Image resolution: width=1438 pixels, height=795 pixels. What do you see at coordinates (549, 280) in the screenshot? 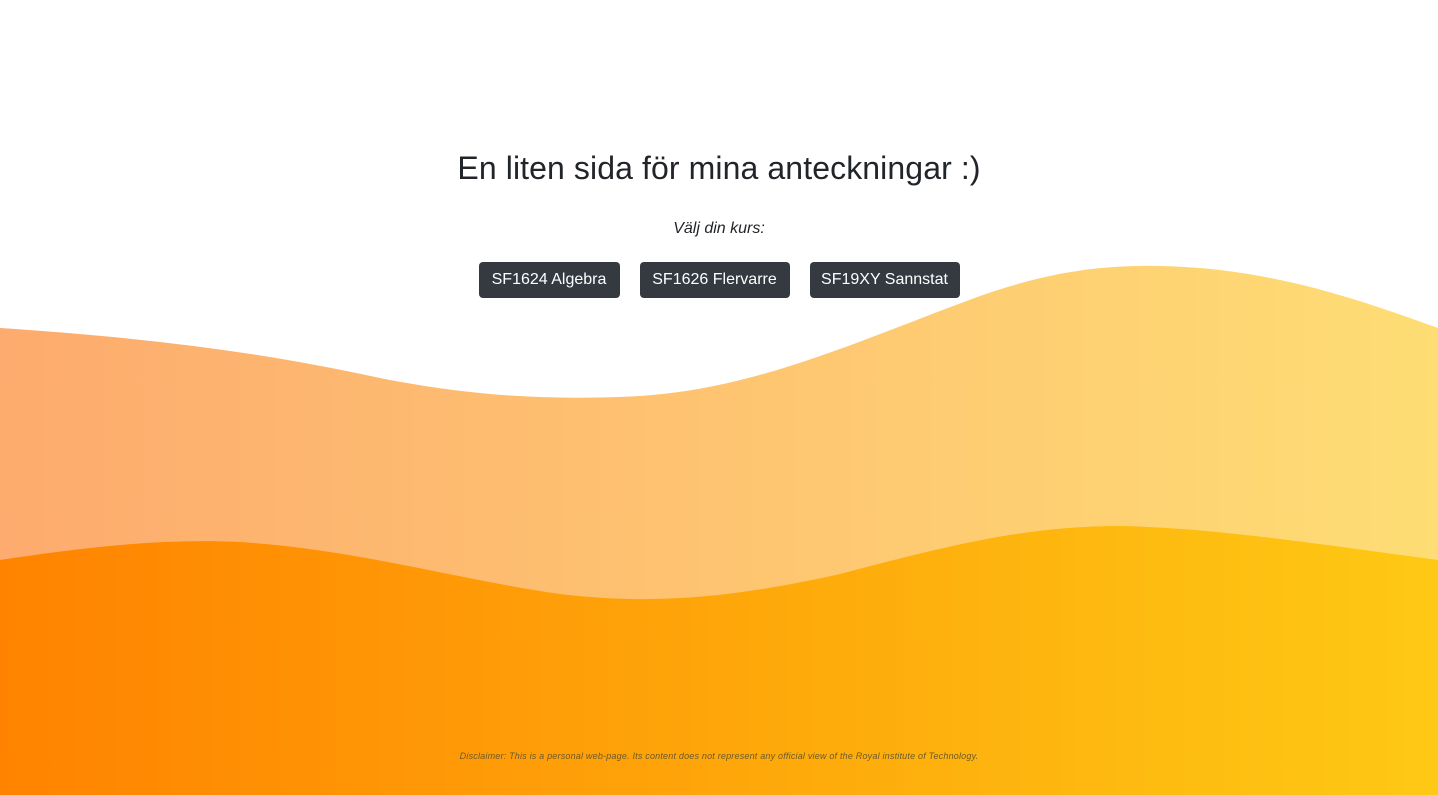
I see `course-button-sf1624-algebra: SF1624 Algebra` at bounding box center [549, 280].